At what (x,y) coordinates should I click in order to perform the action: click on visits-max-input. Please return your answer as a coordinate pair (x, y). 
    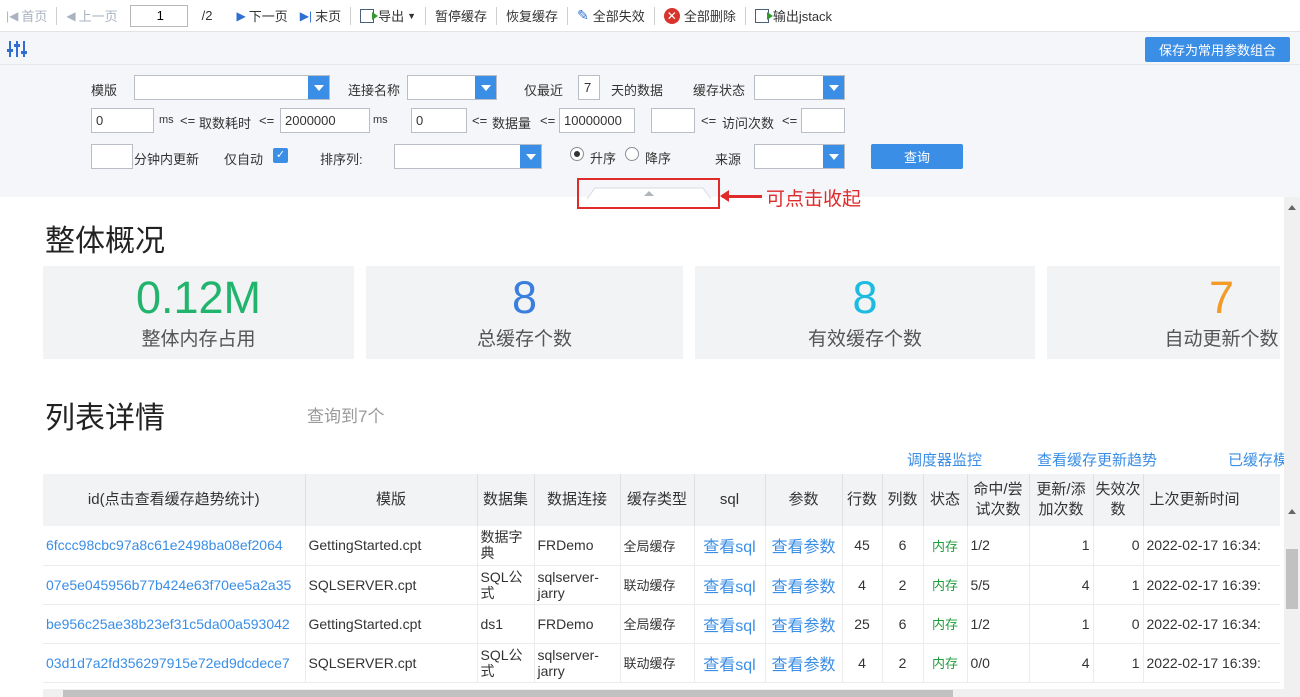
    Looking at the image, I should click on (823, 120).